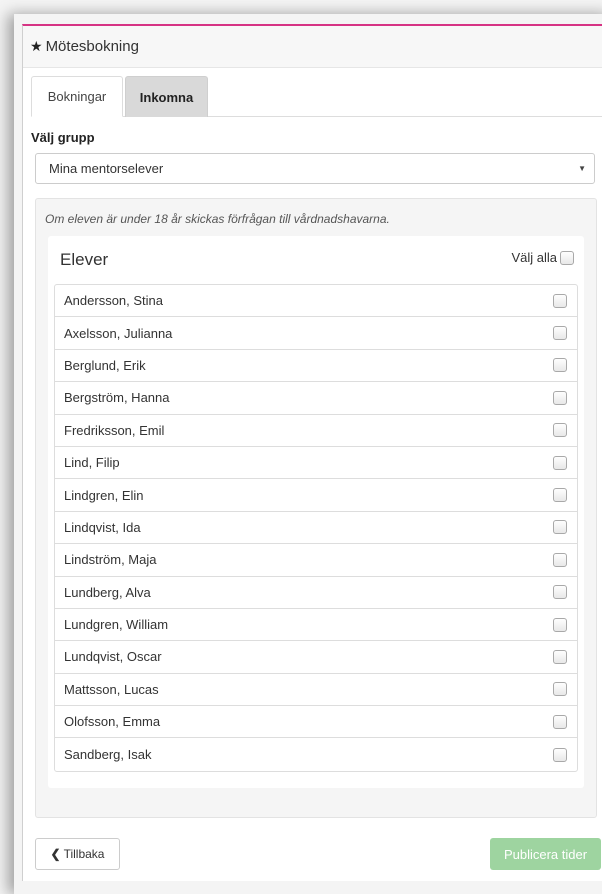 The image size is (602, 894). Describe the element at coordinates (316, 657) in the screenshot. I see `student-row: Lundqvist, Oscar` at that location.